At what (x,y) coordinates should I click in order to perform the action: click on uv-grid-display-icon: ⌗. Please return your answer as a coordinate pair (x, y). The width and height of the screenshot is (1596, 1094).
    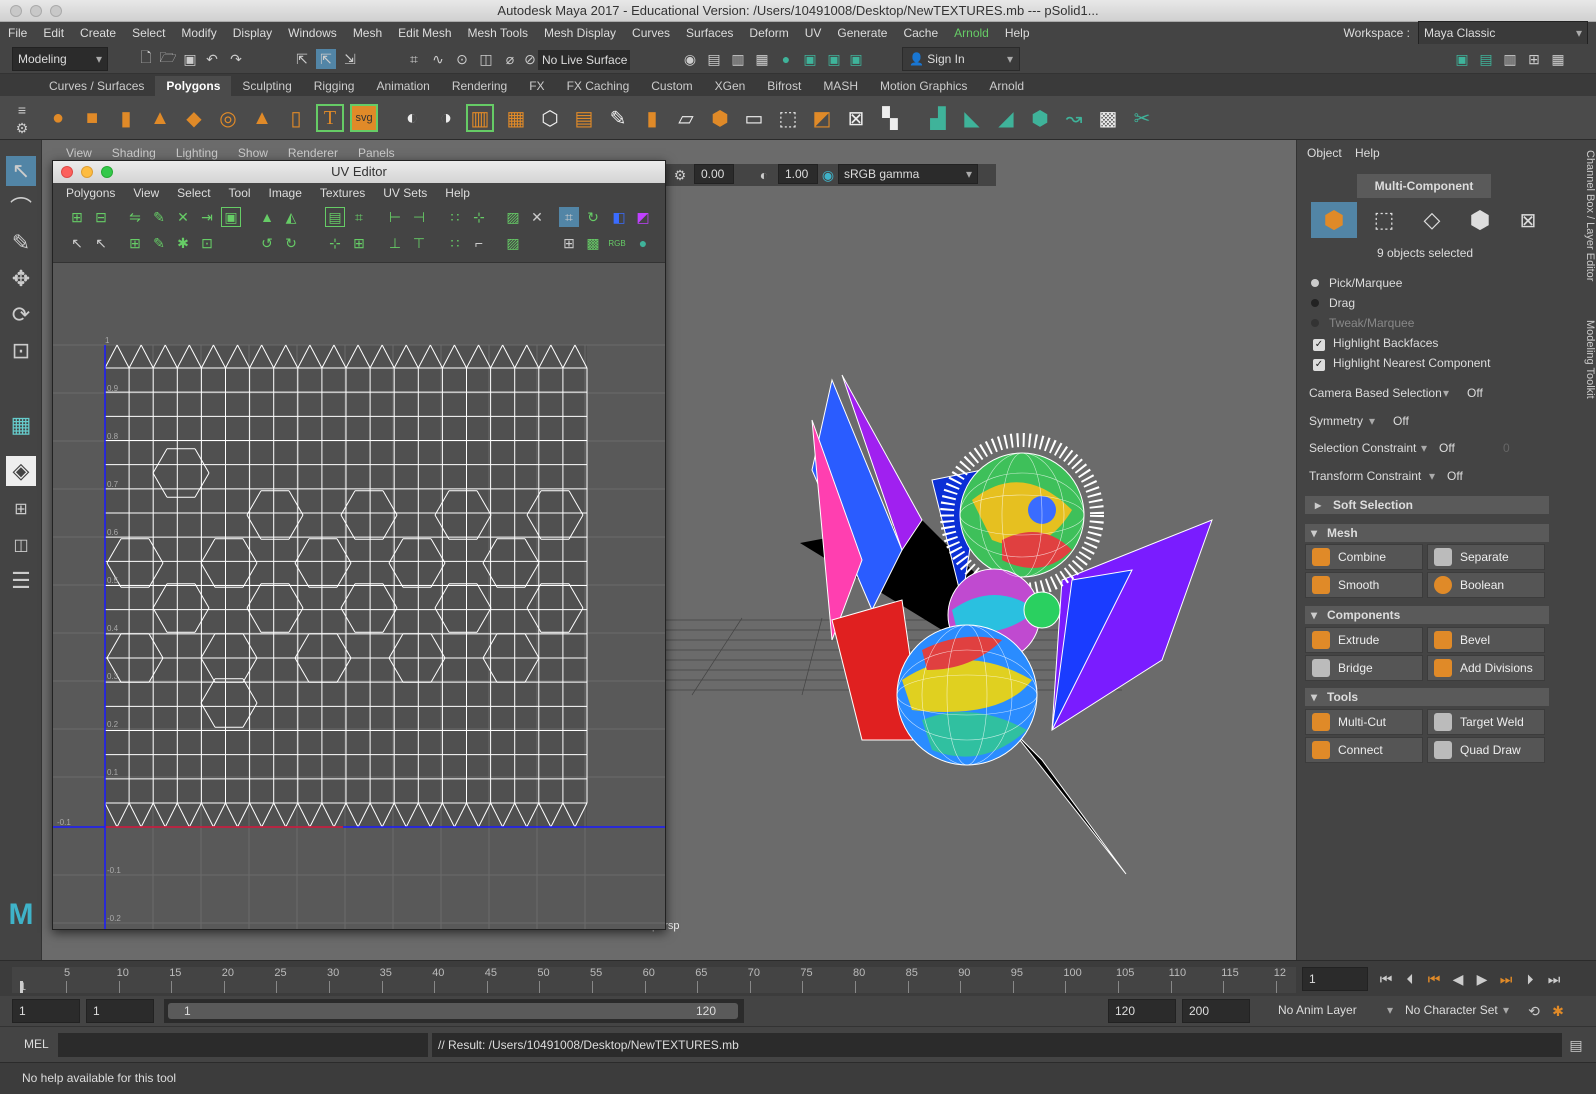
    Looking at the image, I should click on (569, 217).